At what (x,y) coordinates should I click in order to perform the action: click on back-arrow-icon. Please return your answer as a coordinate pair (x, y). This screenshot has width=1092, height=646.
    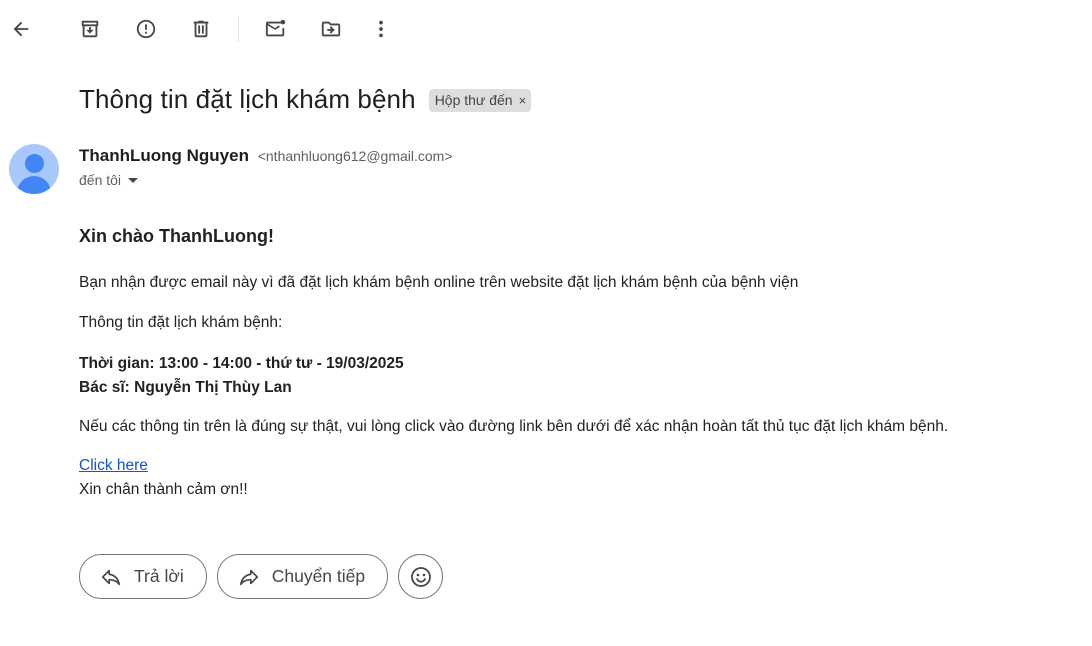
    Looking at the image, I should click on (21, 29).